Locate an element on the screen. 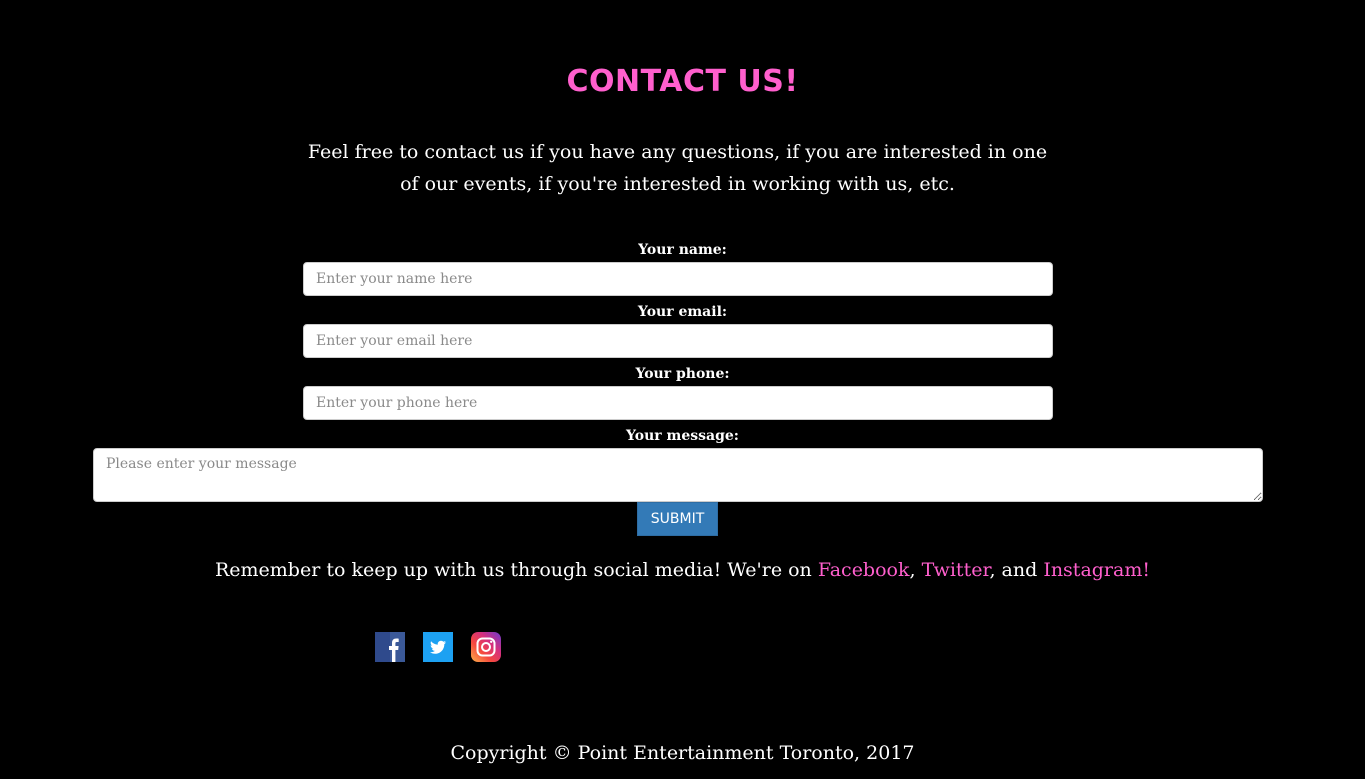  twitter-icon is located at coordinates (438, 647).